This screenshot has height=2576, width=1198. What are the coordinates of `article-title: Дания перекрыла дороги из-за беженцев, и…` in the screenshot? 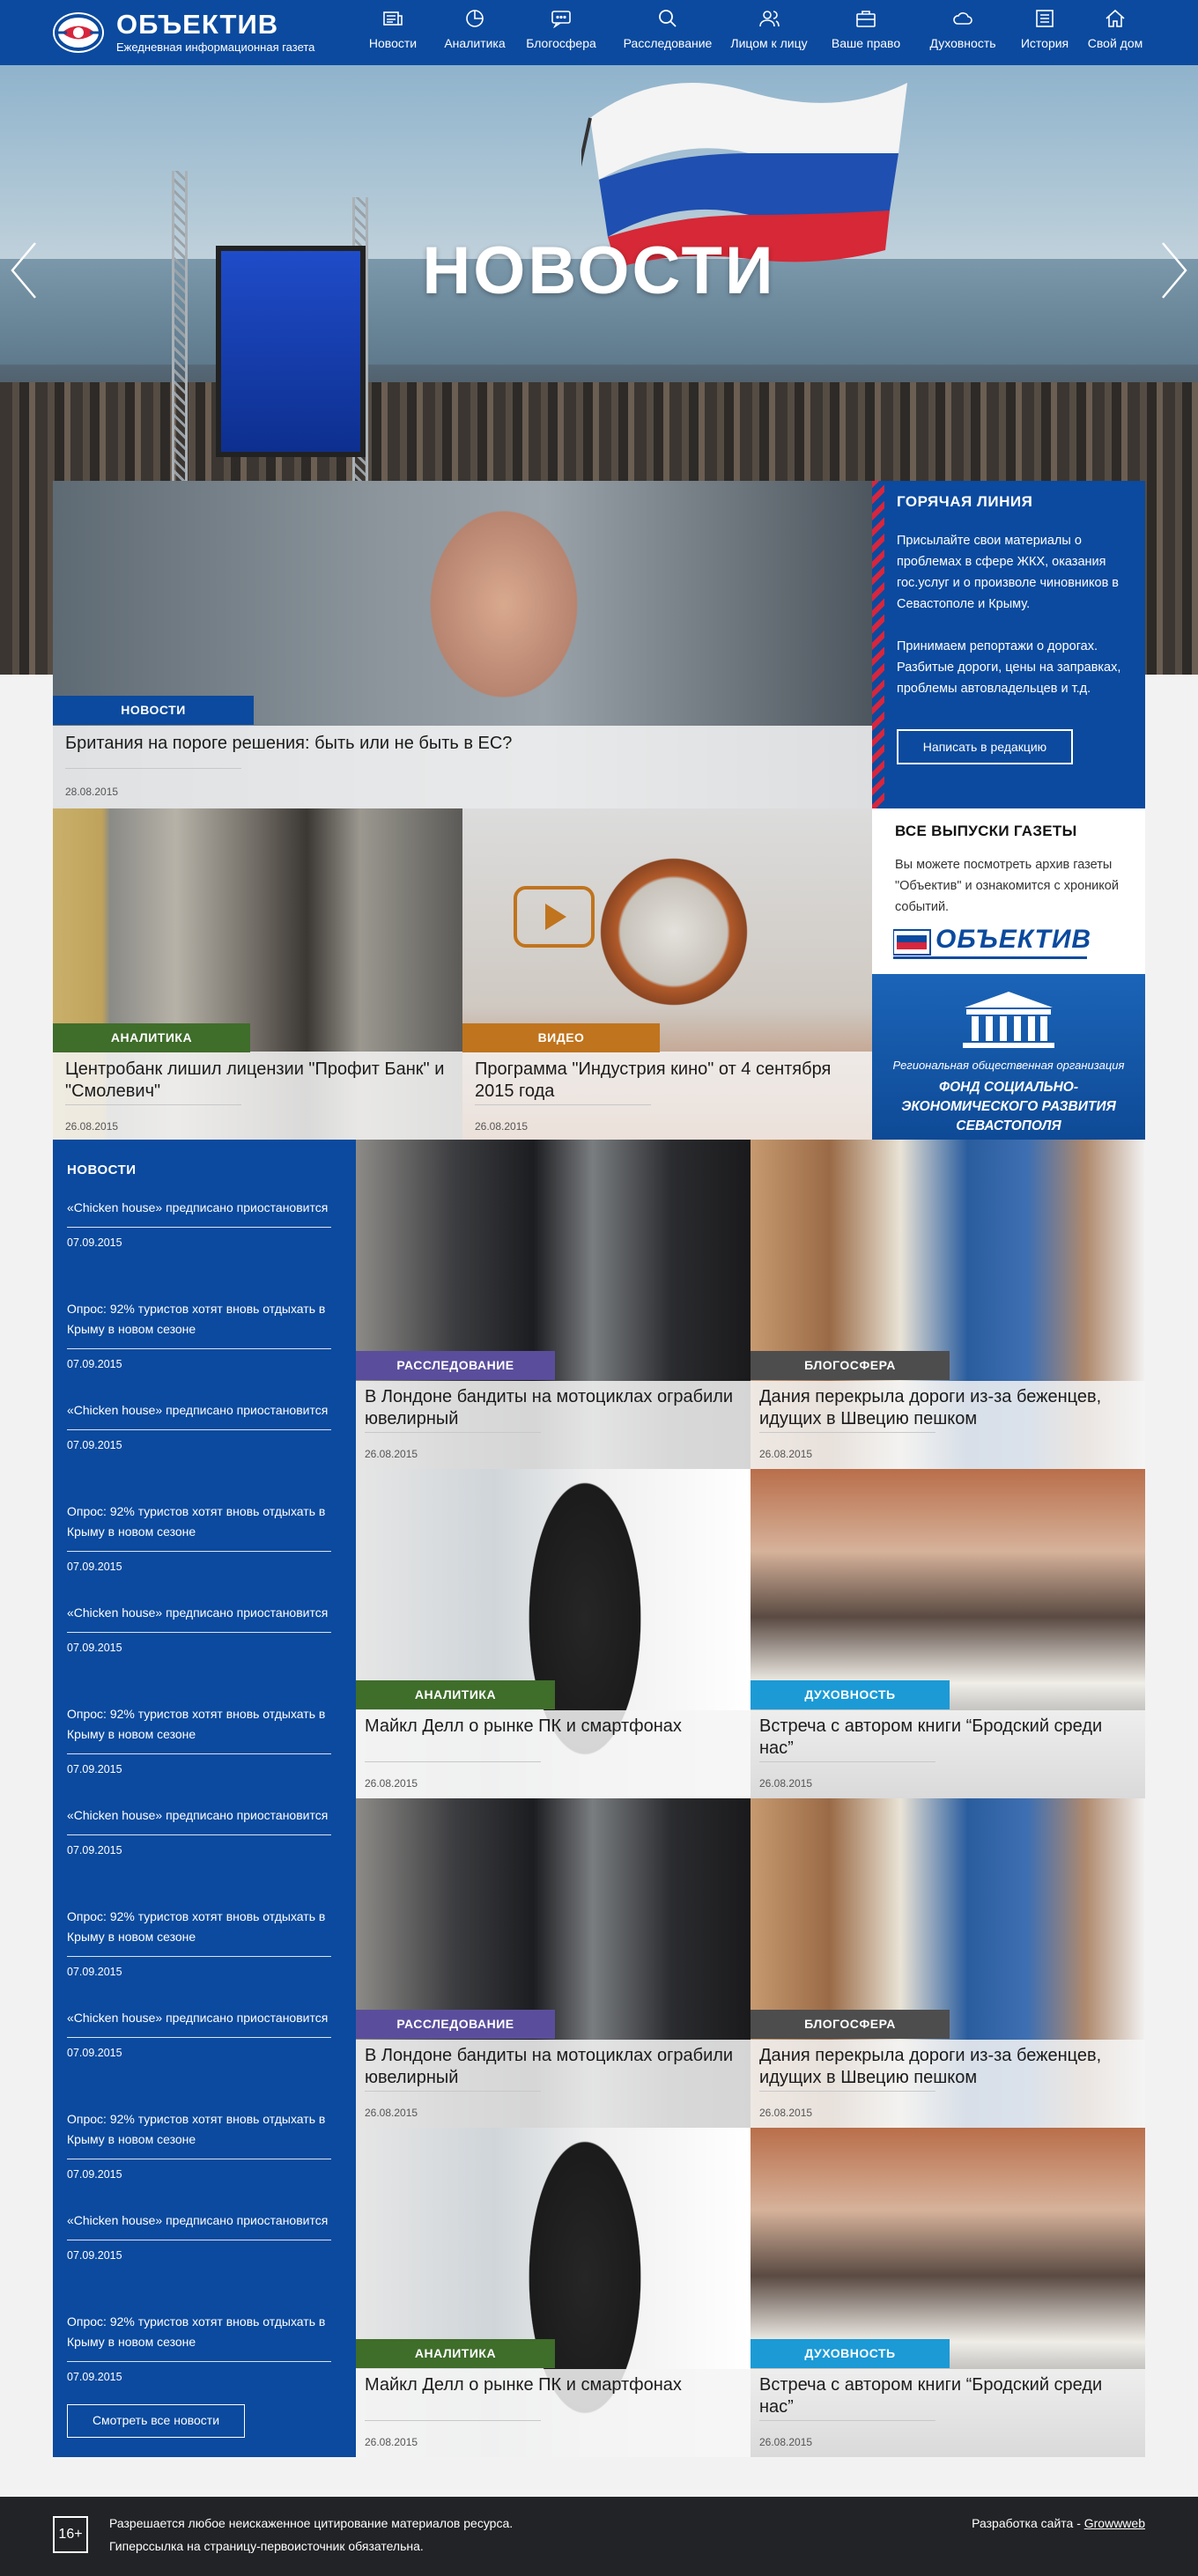 It's located at (930, 1407).